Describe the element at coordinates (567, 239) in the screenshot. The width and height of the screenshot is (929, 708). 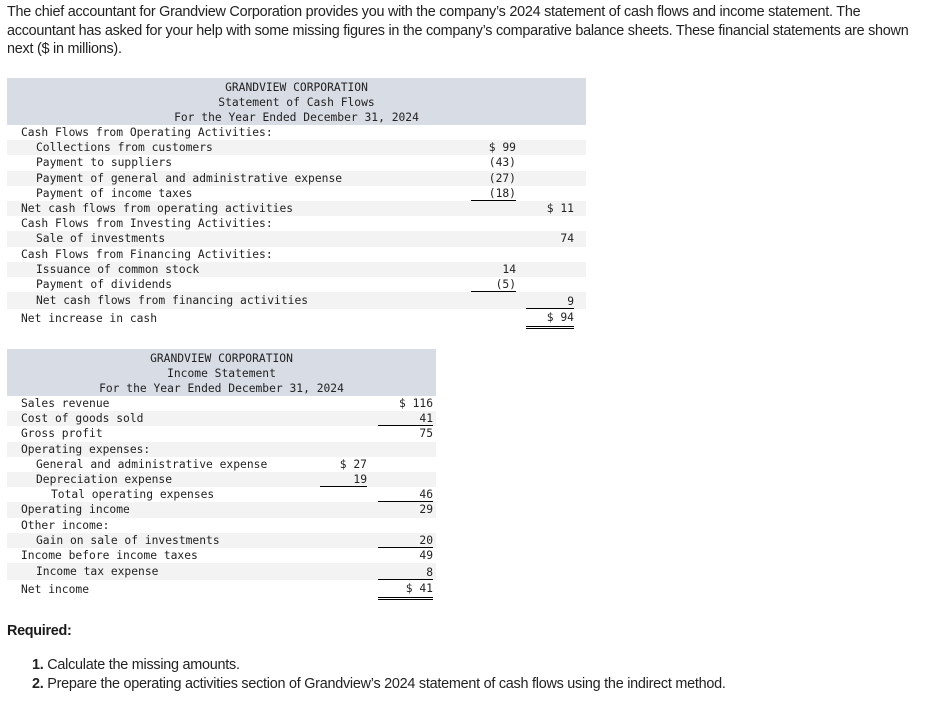
I see `amount-col2: 74` at that location.